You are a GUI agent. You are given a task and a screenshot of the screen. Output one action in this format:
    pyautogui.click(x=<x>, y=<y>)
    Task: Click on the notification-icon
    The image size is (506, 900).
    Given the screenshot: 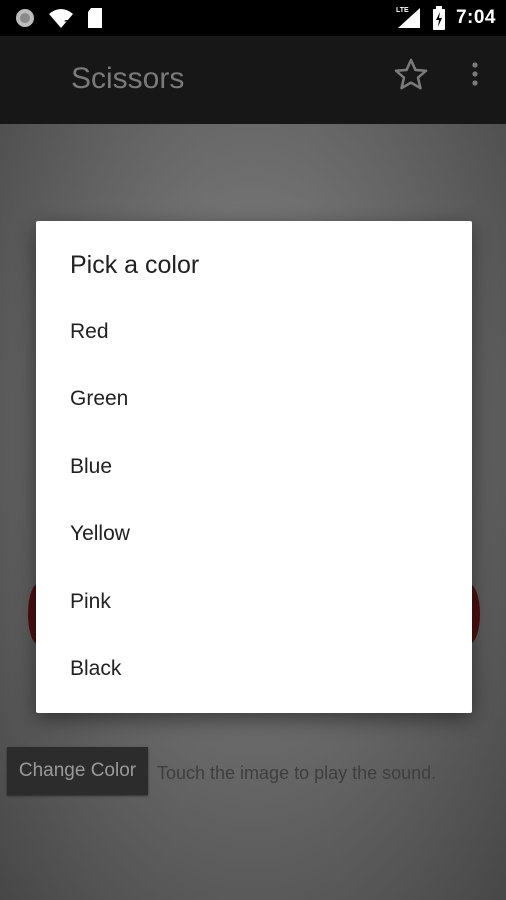 What is the action you would take?
    pyautogui.click(x=25, y=18)
    